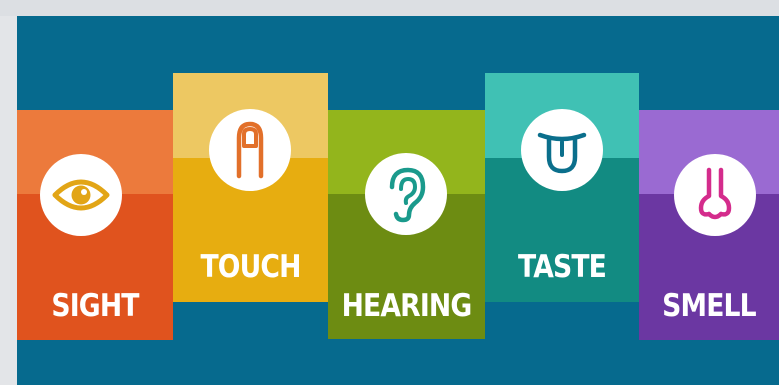  Describe the element at coordinates (709, 306) in the screenshot. I see `sense-label: SMELL` at that location.